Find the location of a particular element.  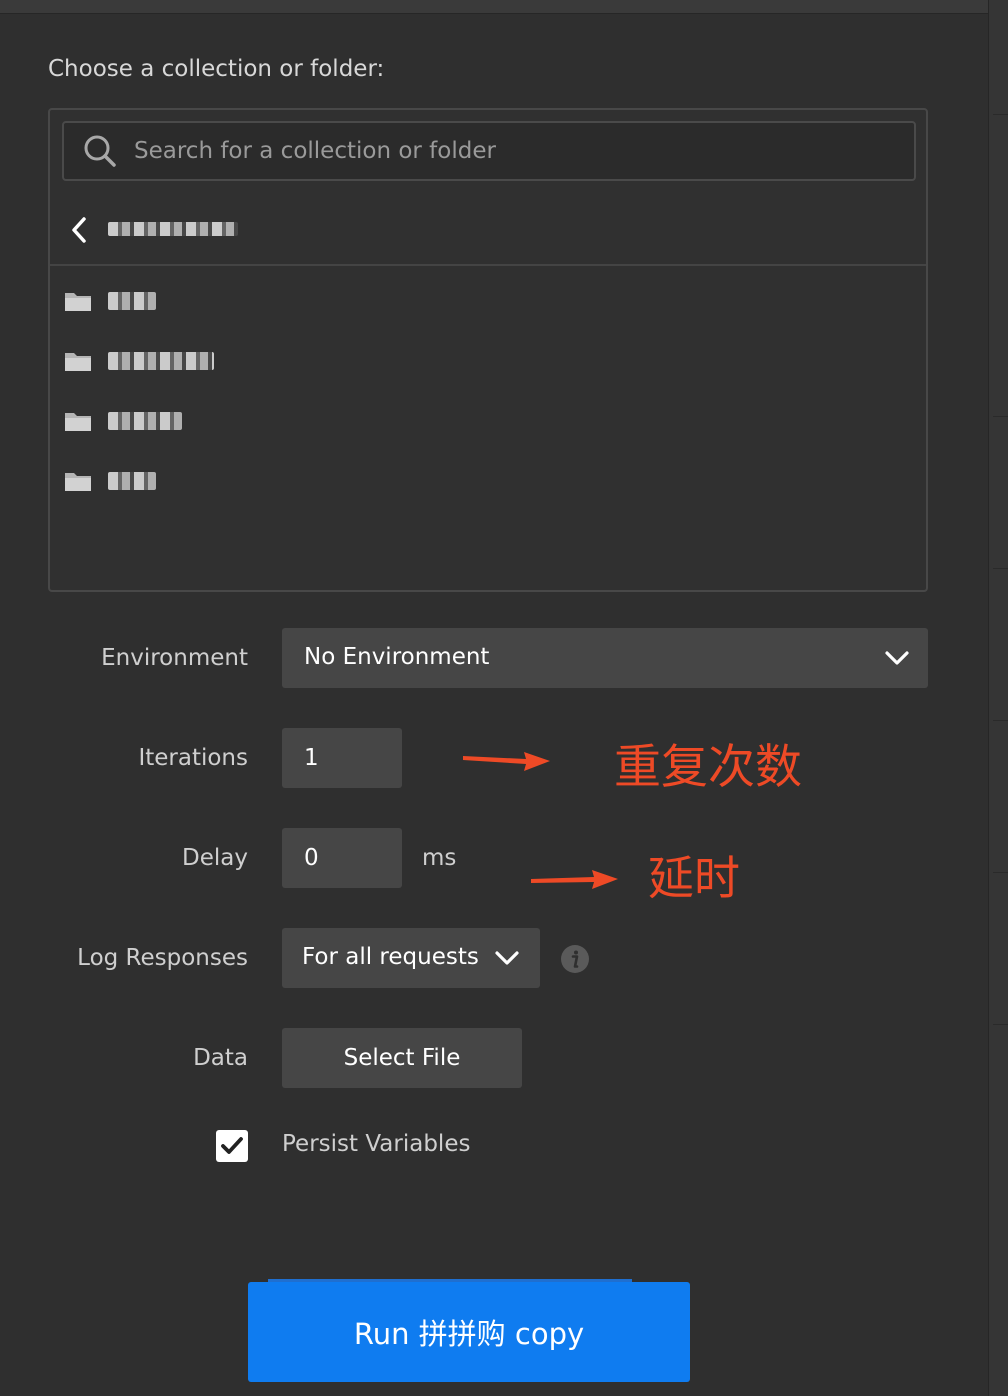

top-bar is located at coordinates (494, 7).